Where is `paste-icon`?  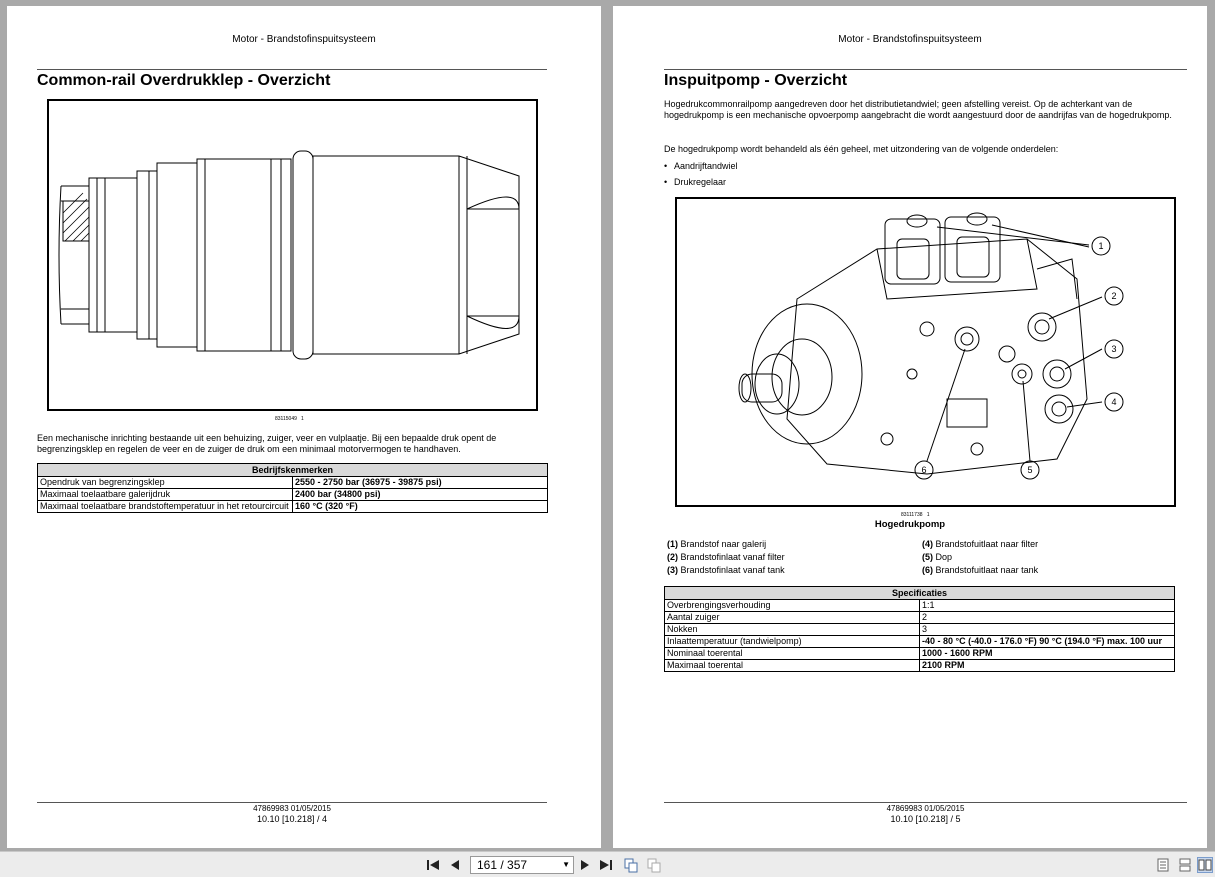 paste-icon is located at coordinates (654, 865).